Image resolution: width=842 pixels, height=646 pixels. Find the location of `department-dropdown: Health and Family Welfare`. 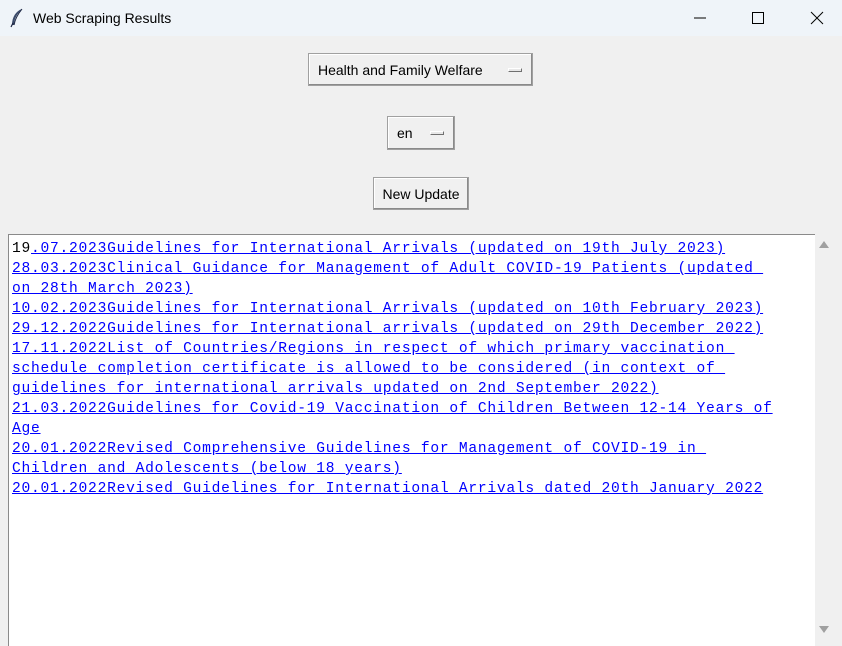

department-dropdown: Health and Family Welfare is located at coordinates (420, 69).